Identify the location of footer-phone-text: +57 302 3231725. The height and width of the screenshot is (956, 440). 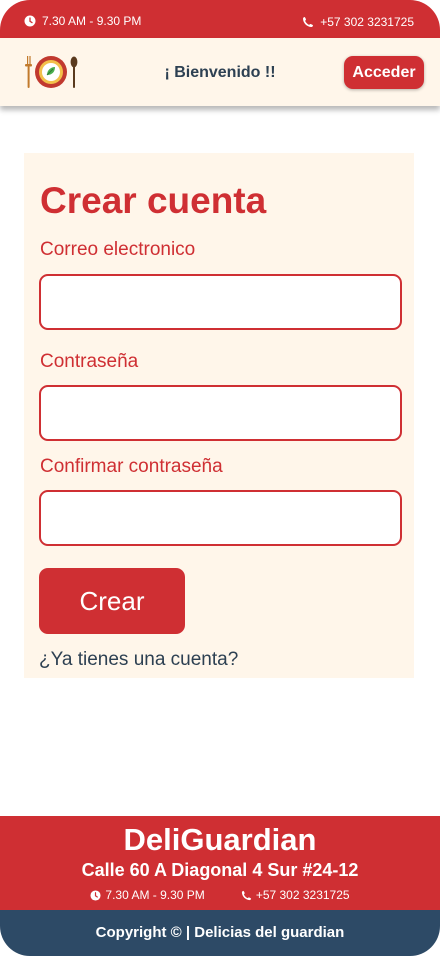
(302, 895).